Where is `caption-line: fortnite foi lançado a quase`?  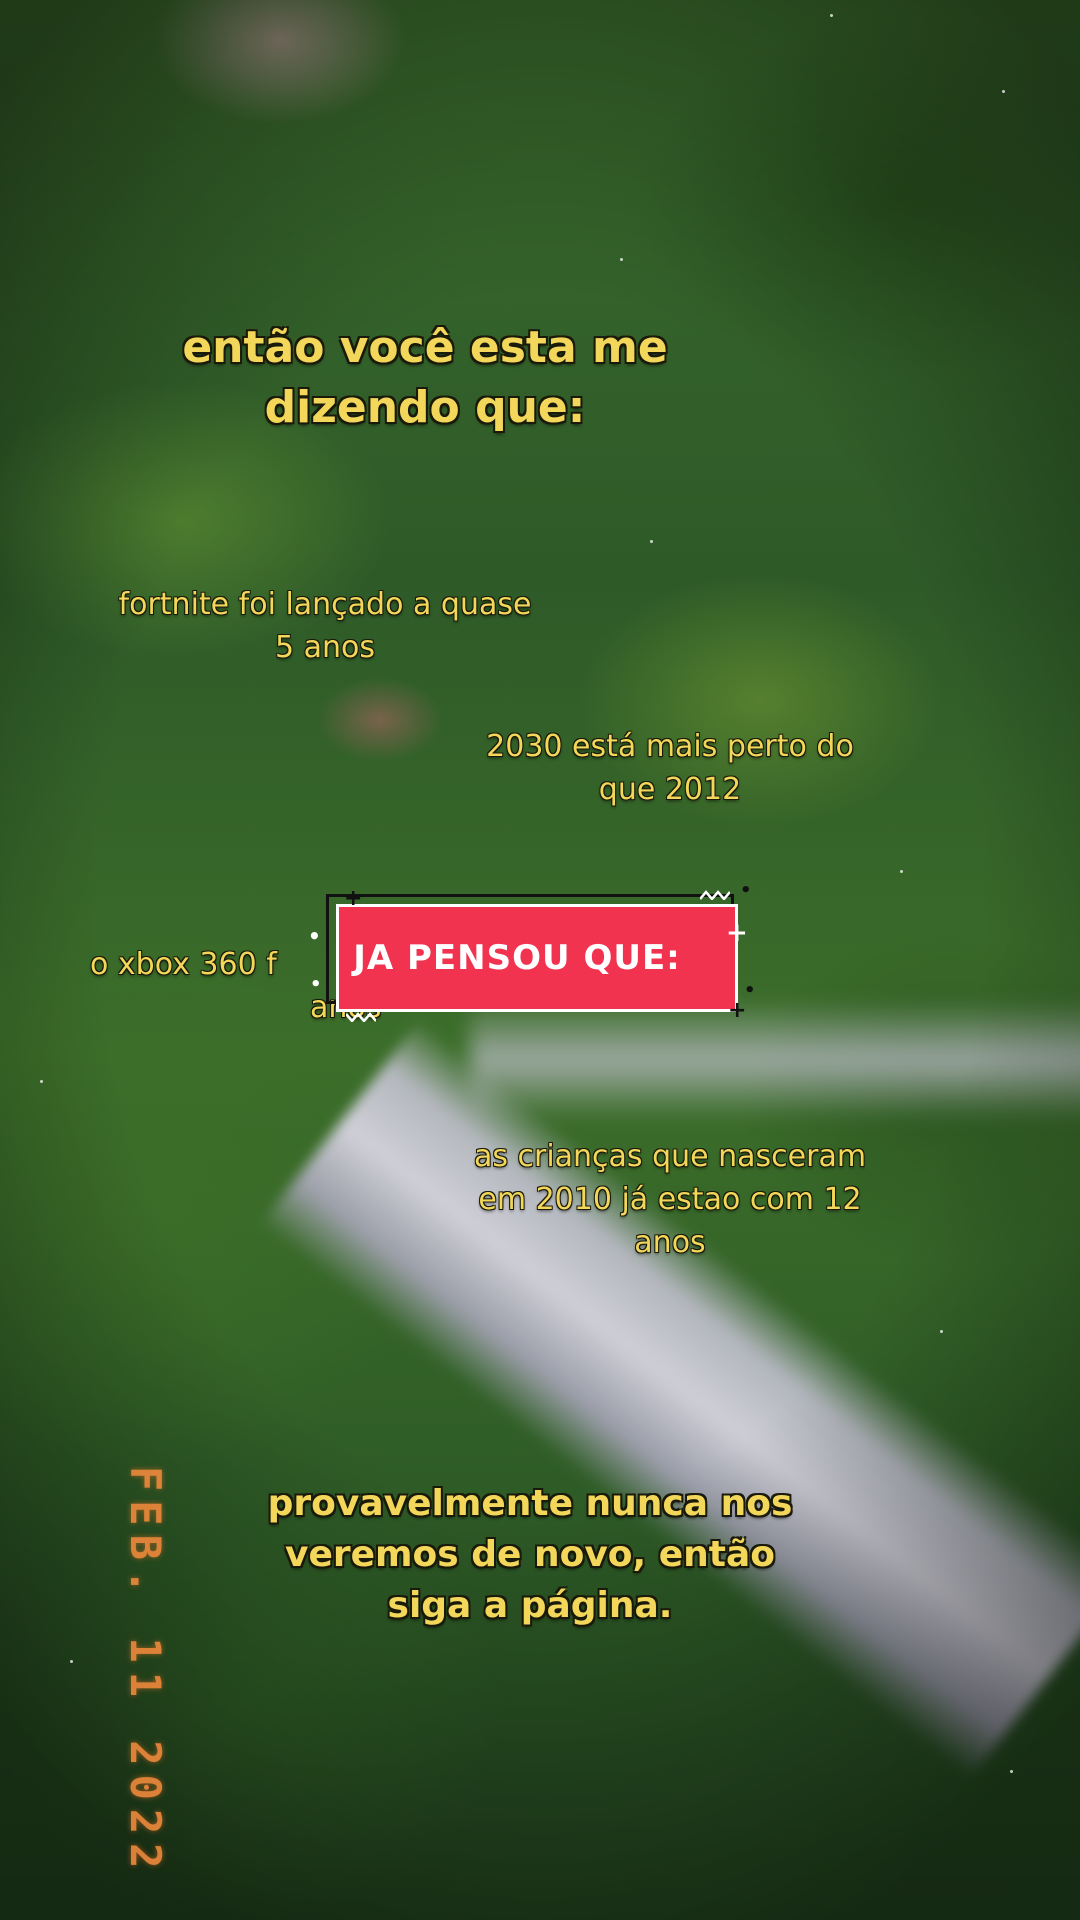
caption-line: fortnite foi lançado a quase is located at coordinates (325, 604).